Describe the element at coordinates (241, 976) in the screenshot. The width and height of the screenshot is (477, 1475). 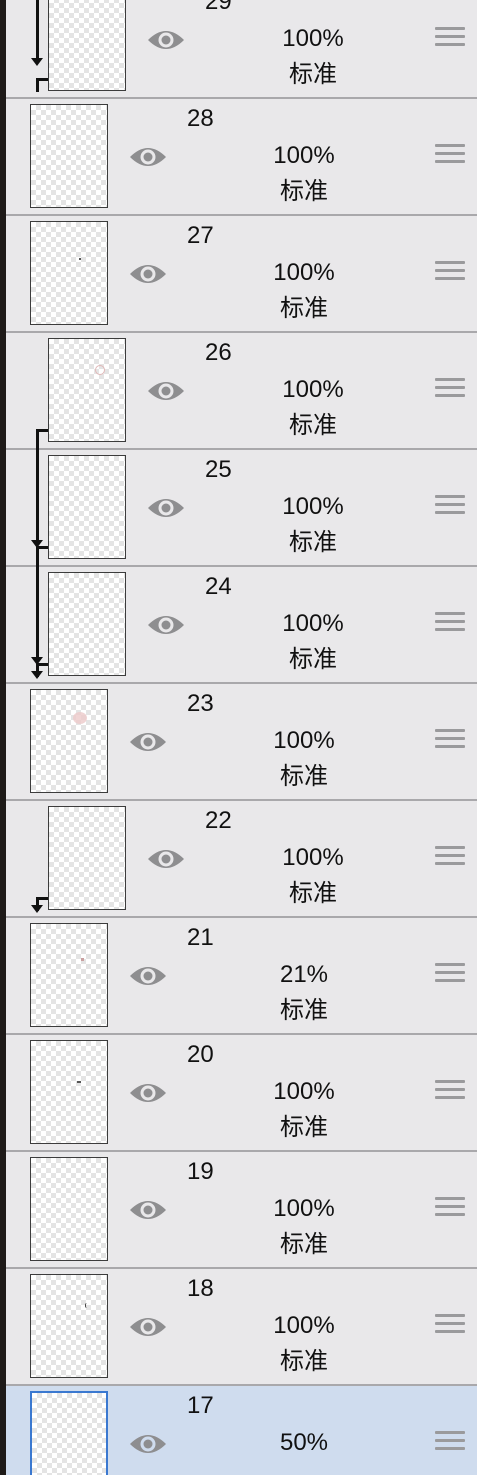
I see `layer-row-21: 21 21% 标准` at that location.